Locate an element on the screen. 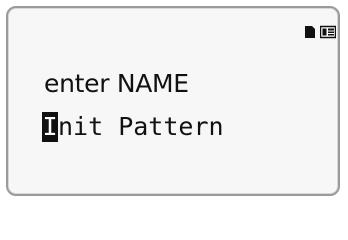  name-input-text: nit Pattern is located at coordinates (141, 126).